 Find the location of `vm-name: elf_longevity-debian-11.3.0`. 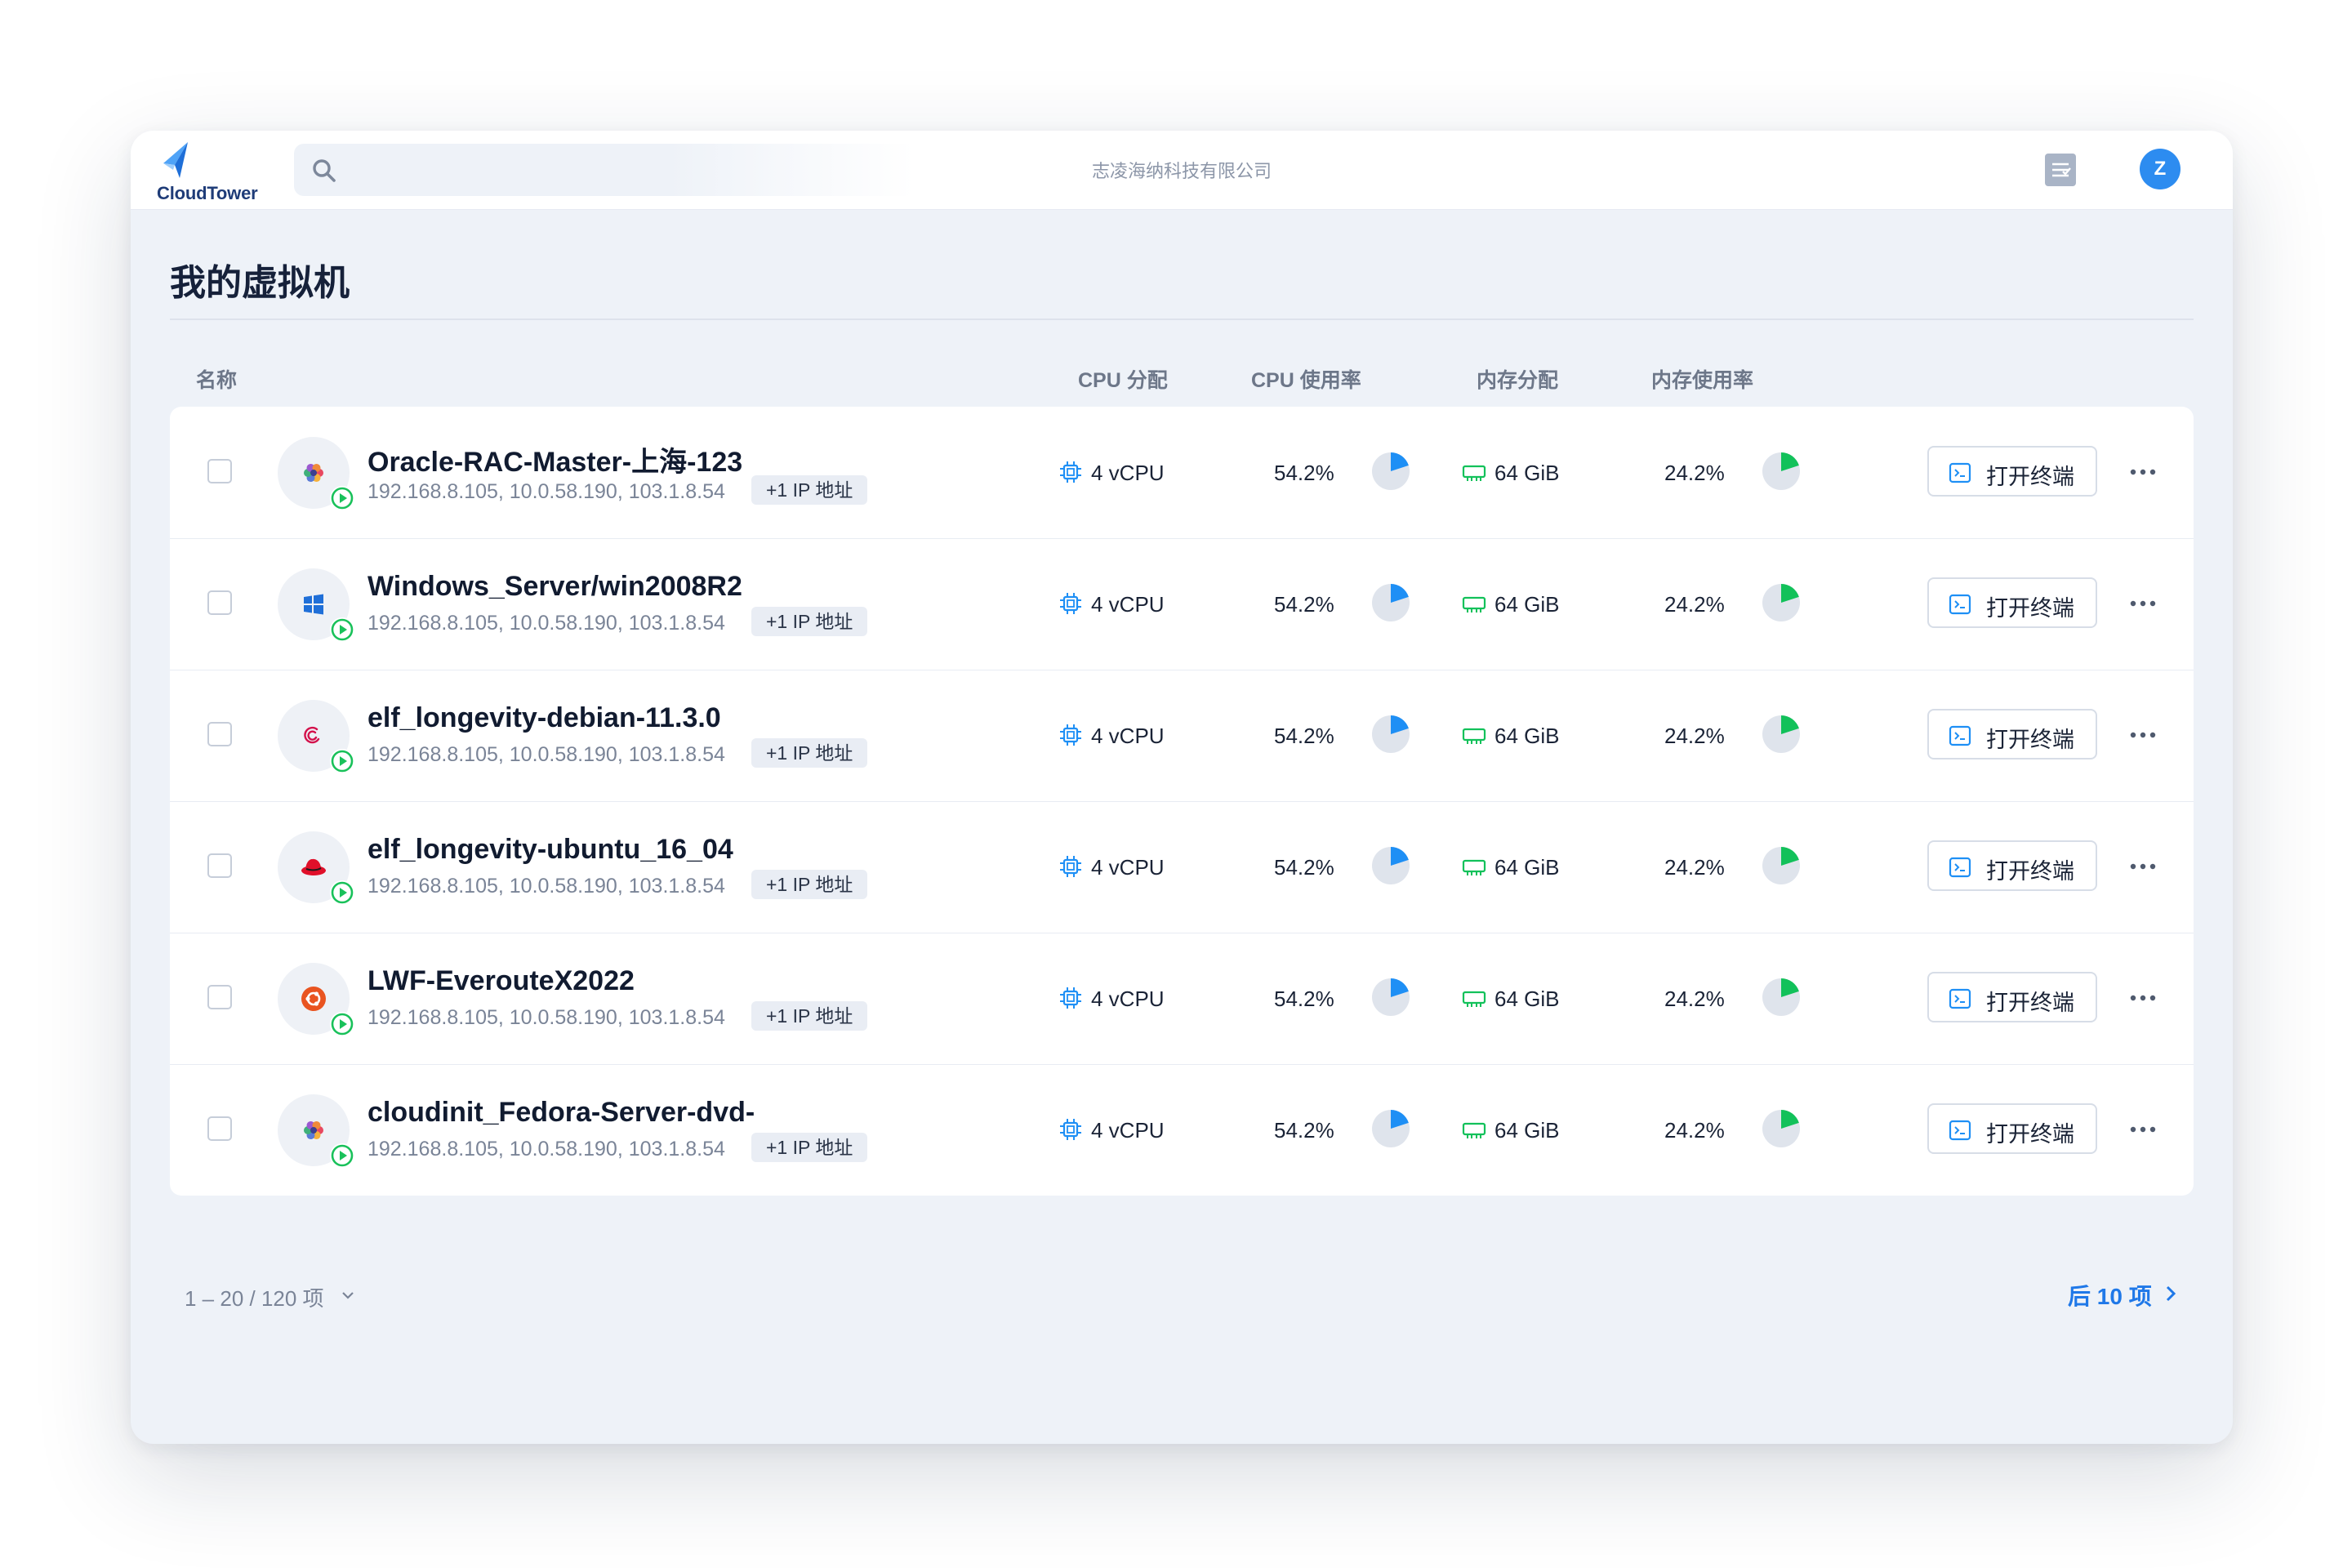

vm-name: elf_longevity-debian-11.3.0 is located at coordinates (544, 718).